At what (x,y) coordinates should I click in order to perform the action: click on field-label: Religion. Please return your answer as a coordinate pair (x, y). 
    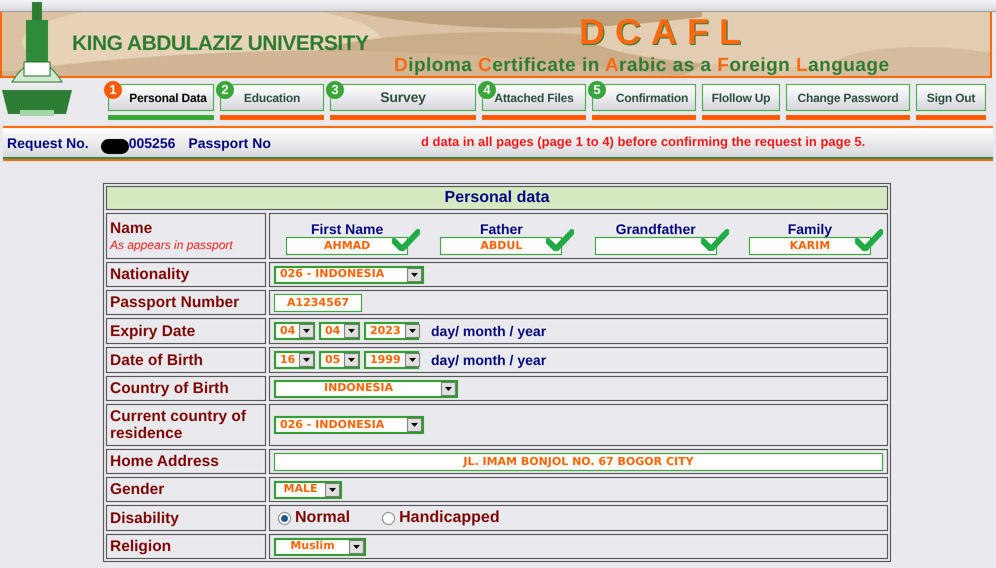
    Looking at the image, I should click on (141, 546).